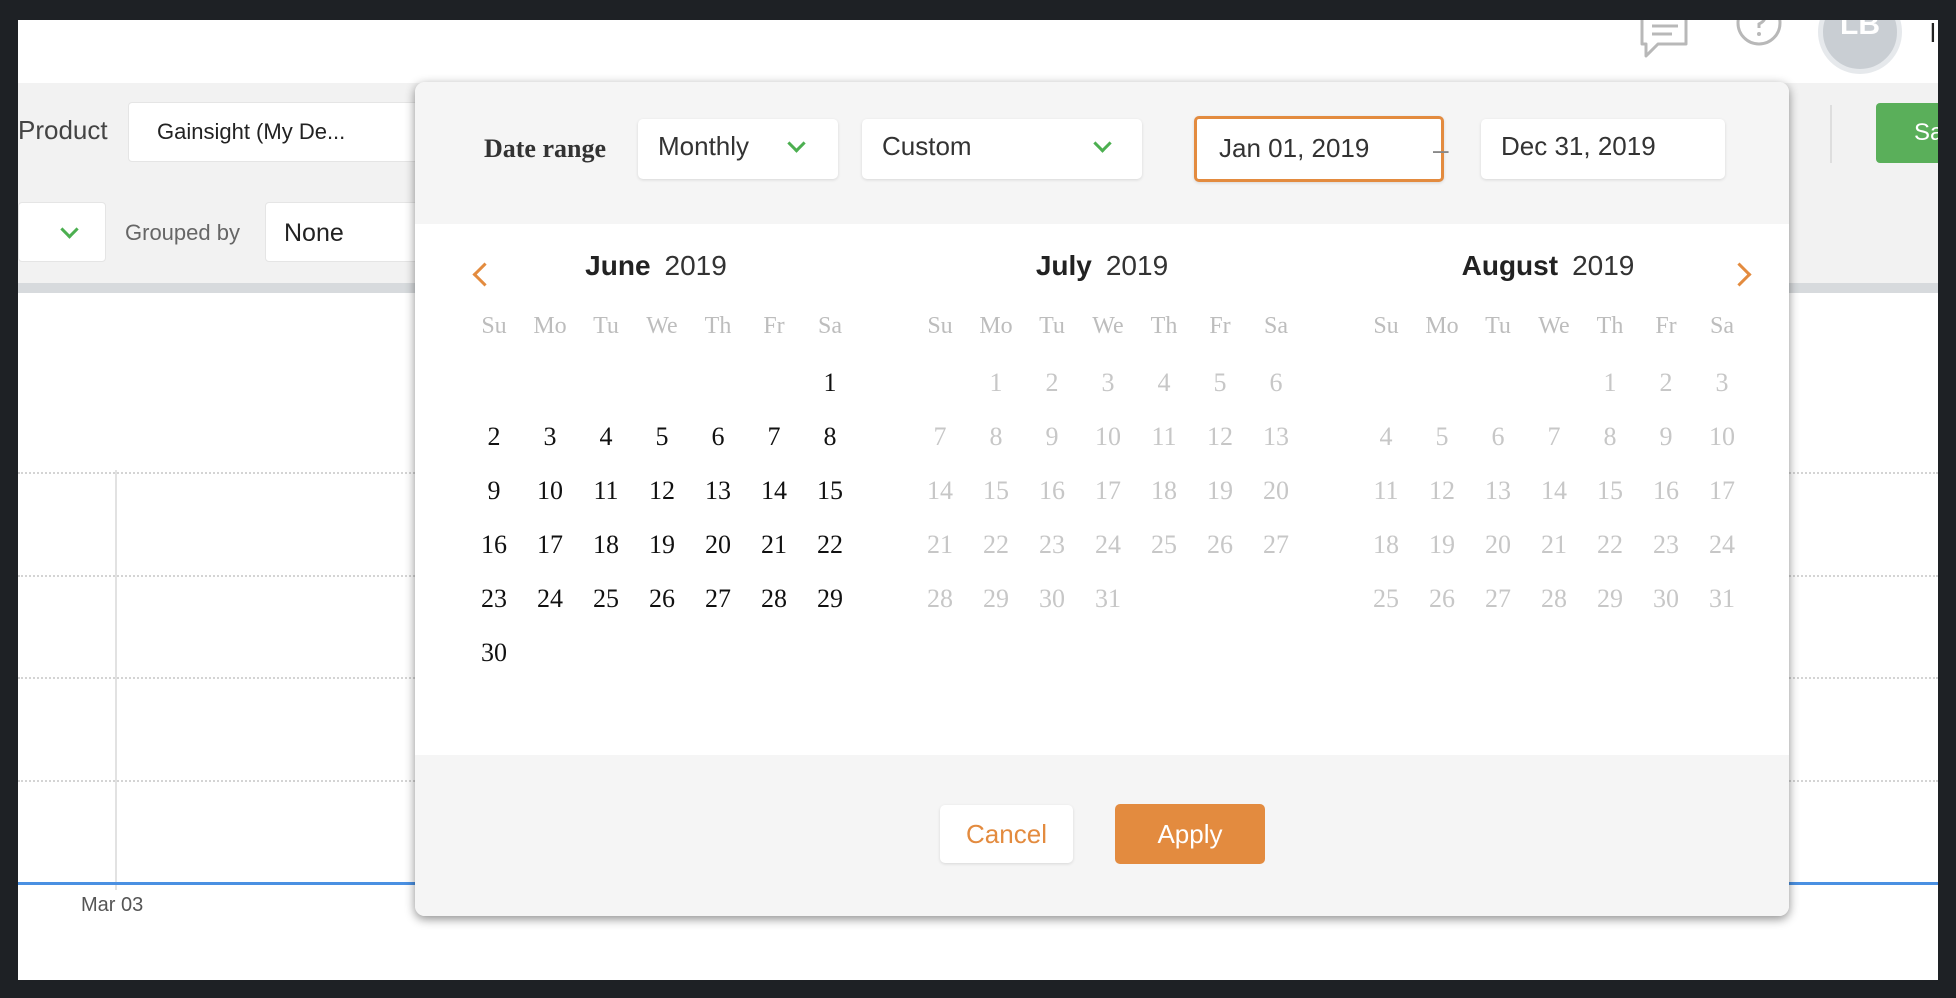 The image size is (1956, 998). What do you see at coordinates (774, 491) in the screenshot?
I see `calendar-day: 14` at bounding box center [774, 491].